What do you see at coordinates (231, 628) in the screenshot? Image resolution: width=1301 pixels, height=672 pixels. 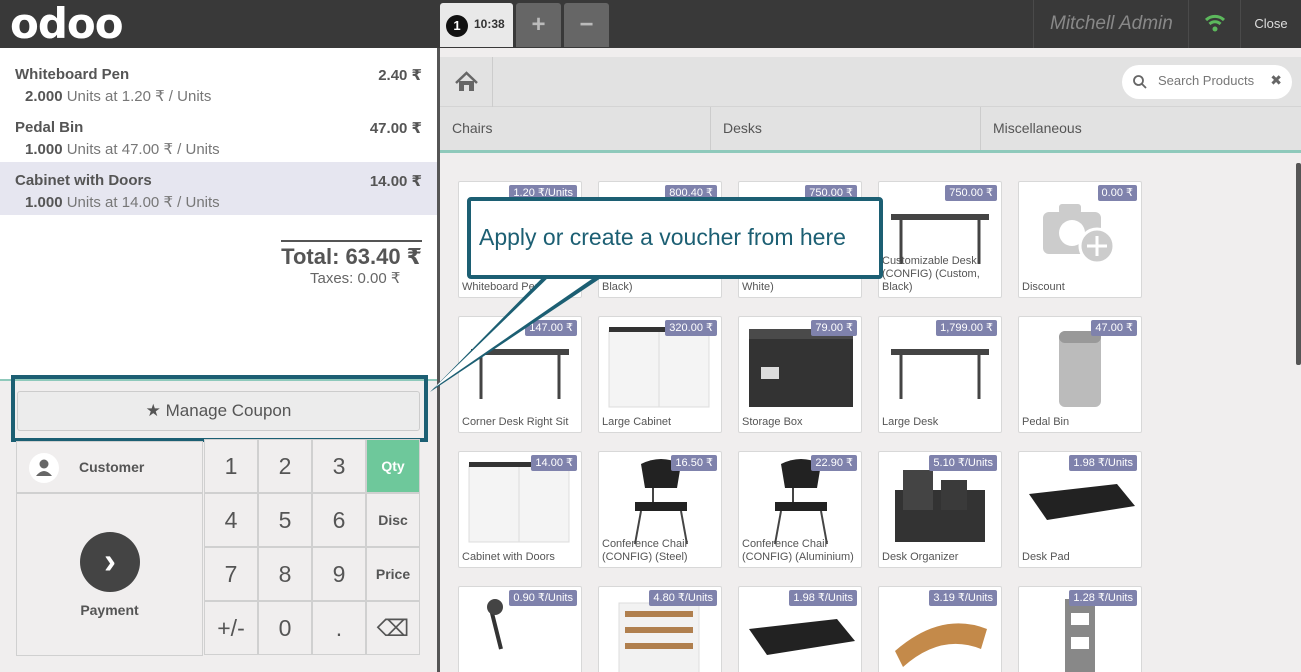 I see `key-plus-minus: +/-` at bounding box center [231, 628].